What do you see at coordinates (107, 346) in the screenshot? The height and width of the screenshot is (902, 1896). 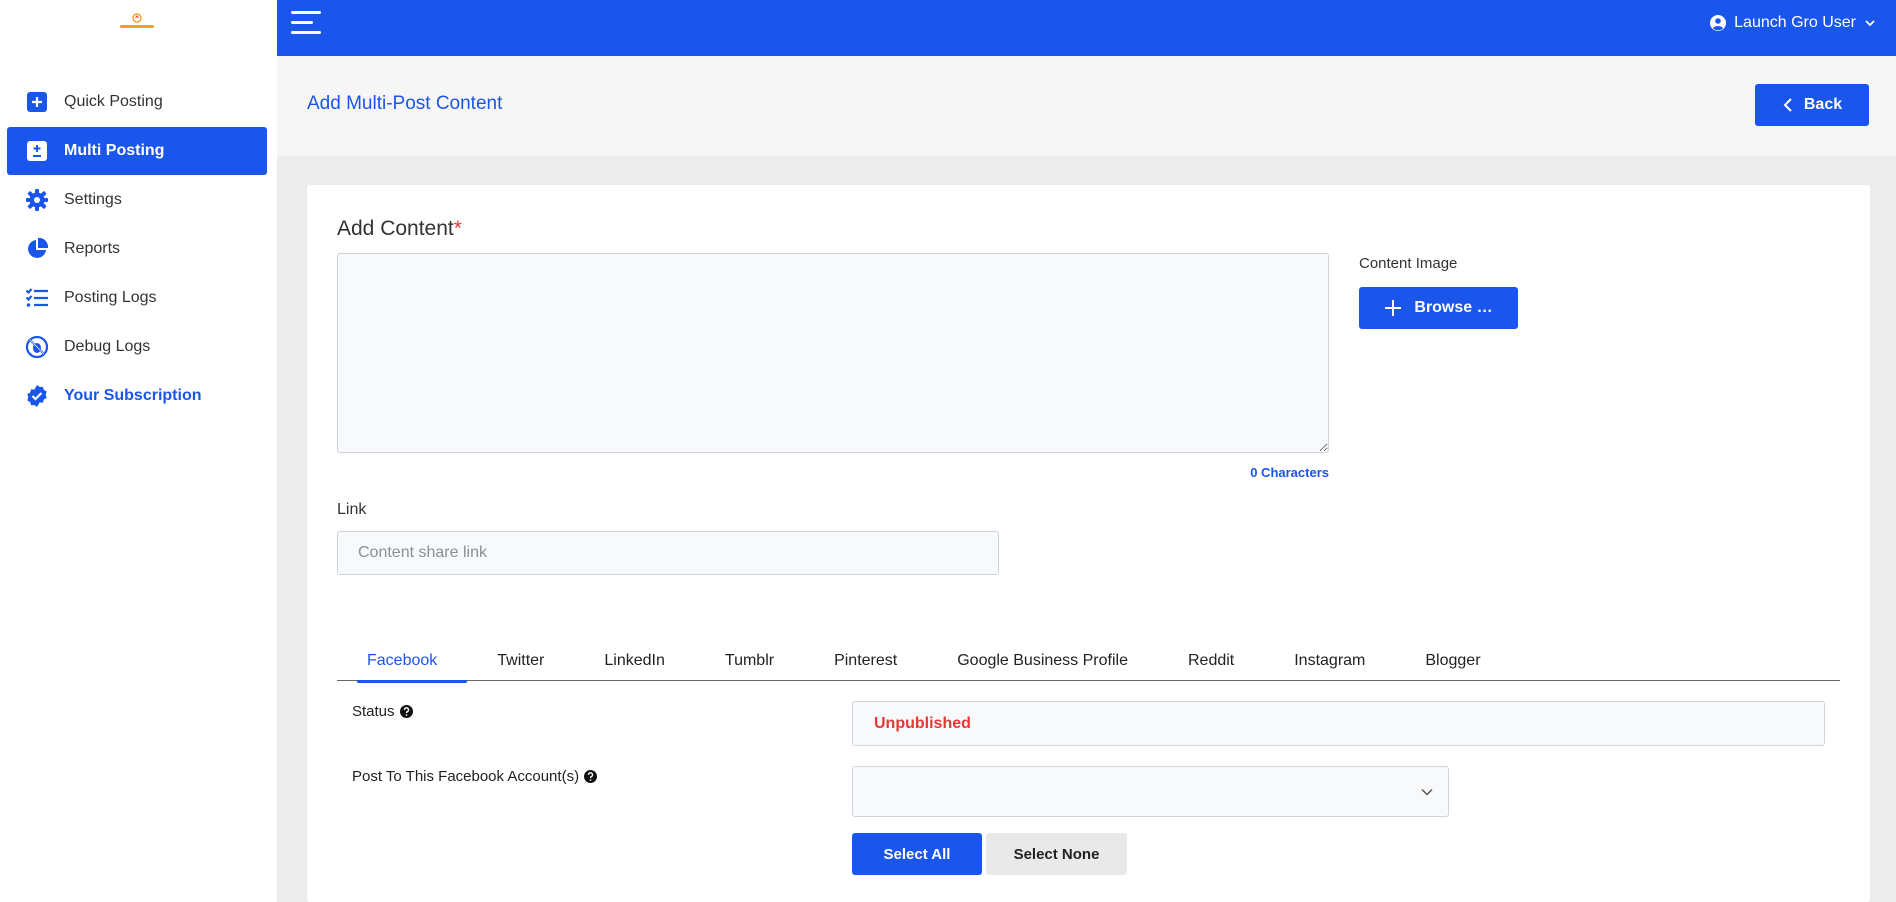 I see `sidebar-item-label: Debug Logs` at bounding box center [107, 346].